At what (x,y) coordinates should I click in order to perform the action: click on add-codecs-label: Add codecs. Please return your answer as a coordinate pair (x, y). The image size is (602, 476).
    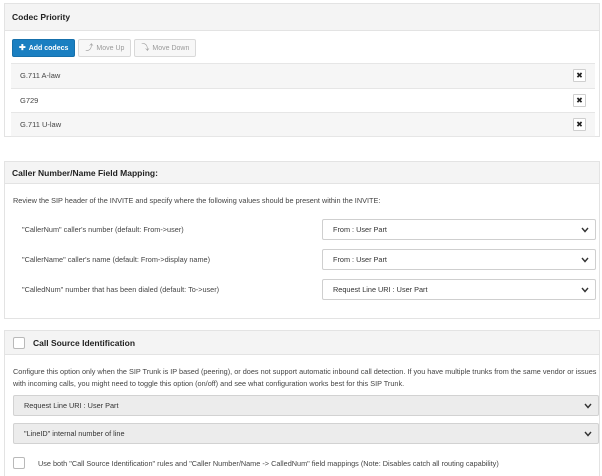
    Looking at the image, I should click on (48, 48).